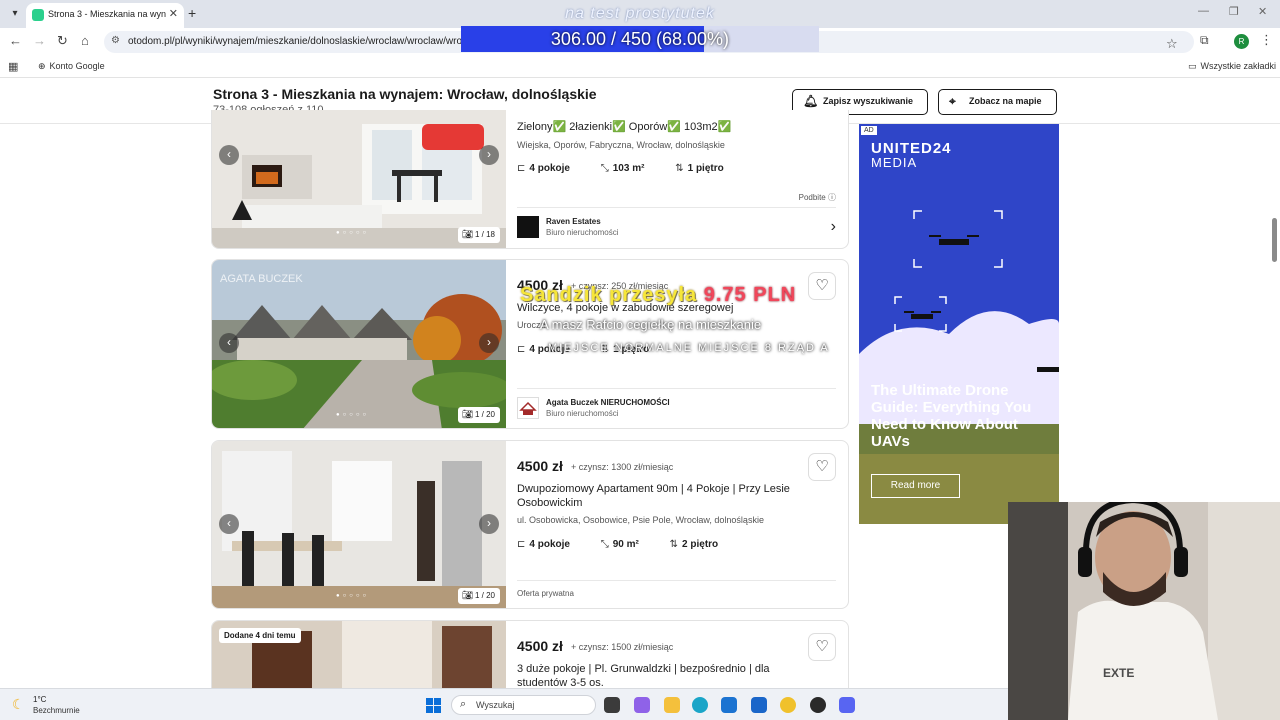  Describe the element at coordinates (612, 705) in the screenshot. I see `task-view-icon` at that location.